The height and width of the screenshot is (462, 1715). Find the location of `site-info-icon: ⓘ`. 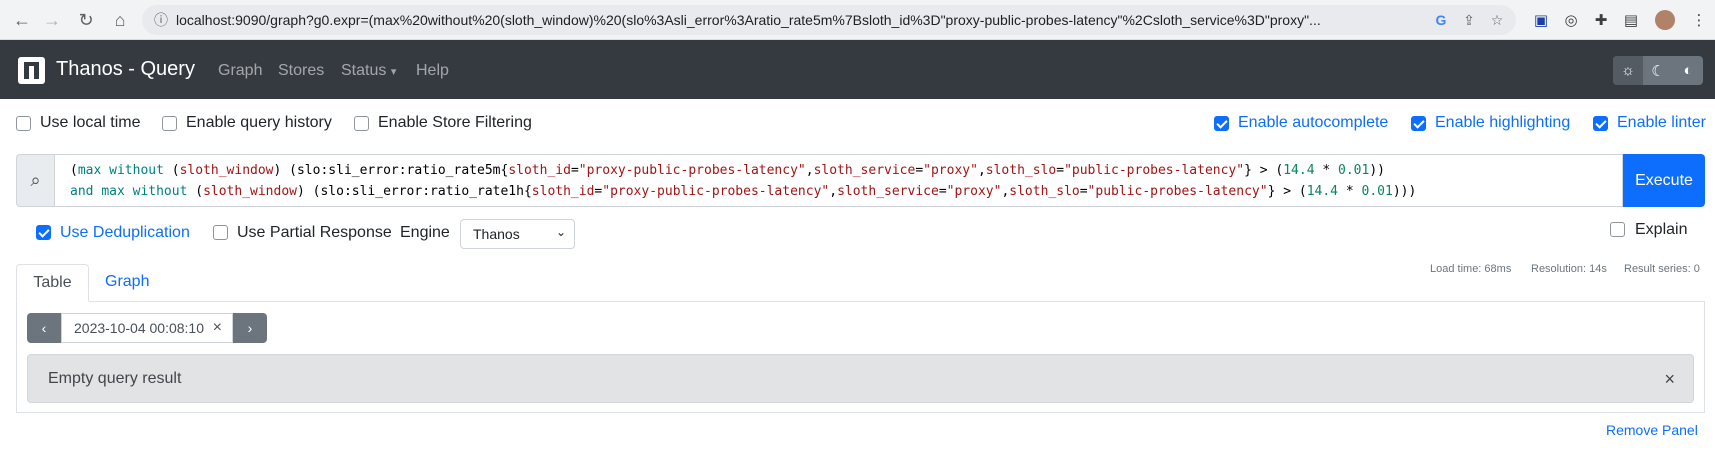

site-info-icon: ⓘ is located at coordinates (161, 20).